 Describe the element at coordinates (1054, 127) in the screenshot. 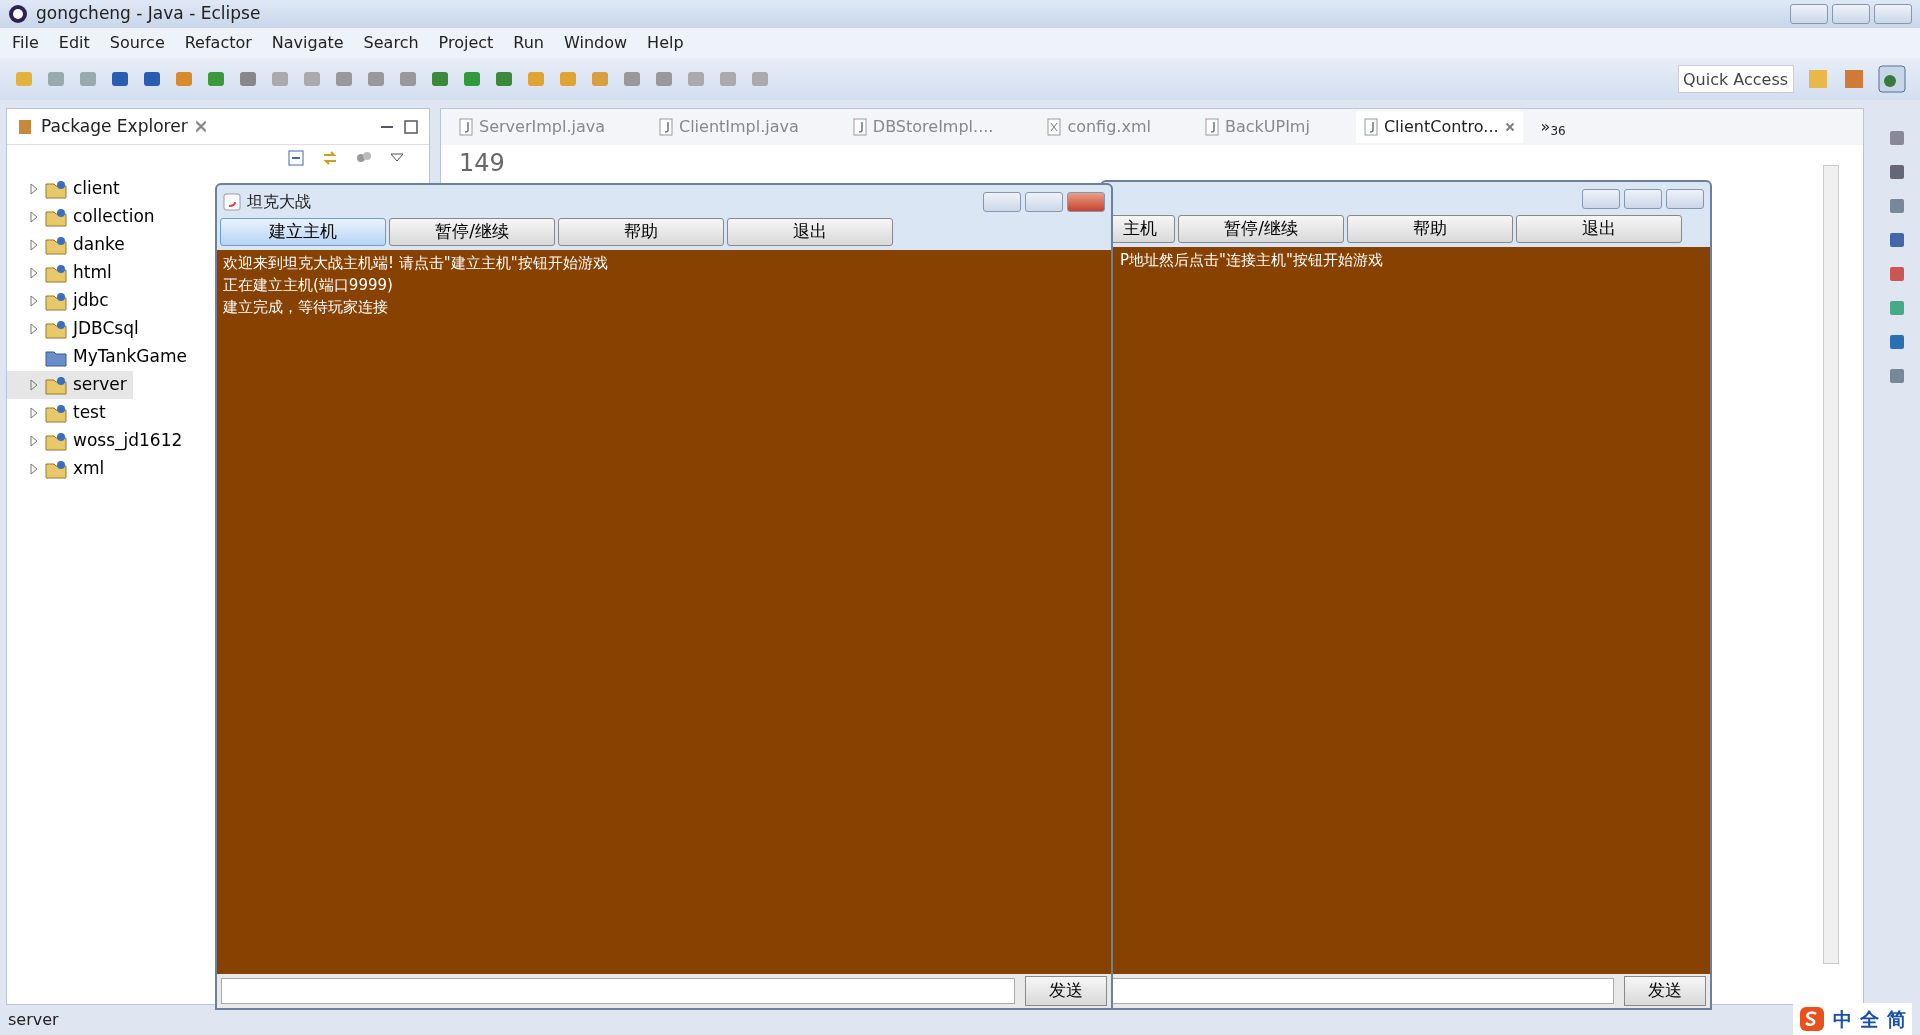

I see `xml-file-icon` at that location.